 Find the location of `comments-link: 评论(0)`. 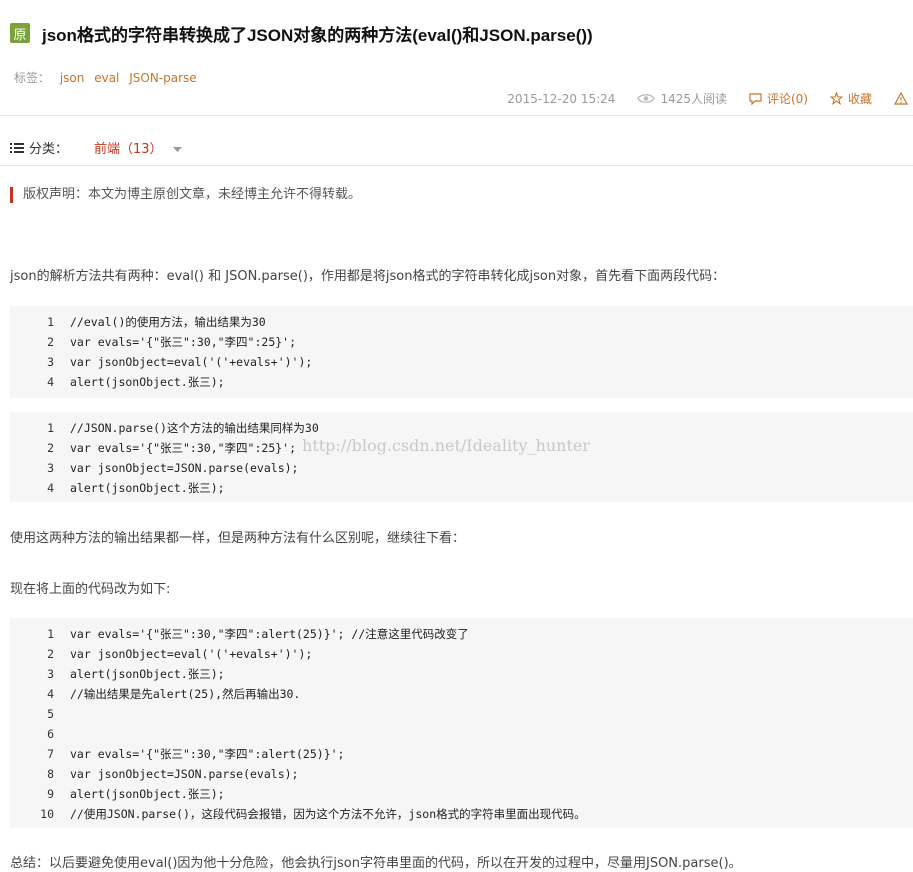

comments-link: 评论(0) is located at coordinates (778, 98).